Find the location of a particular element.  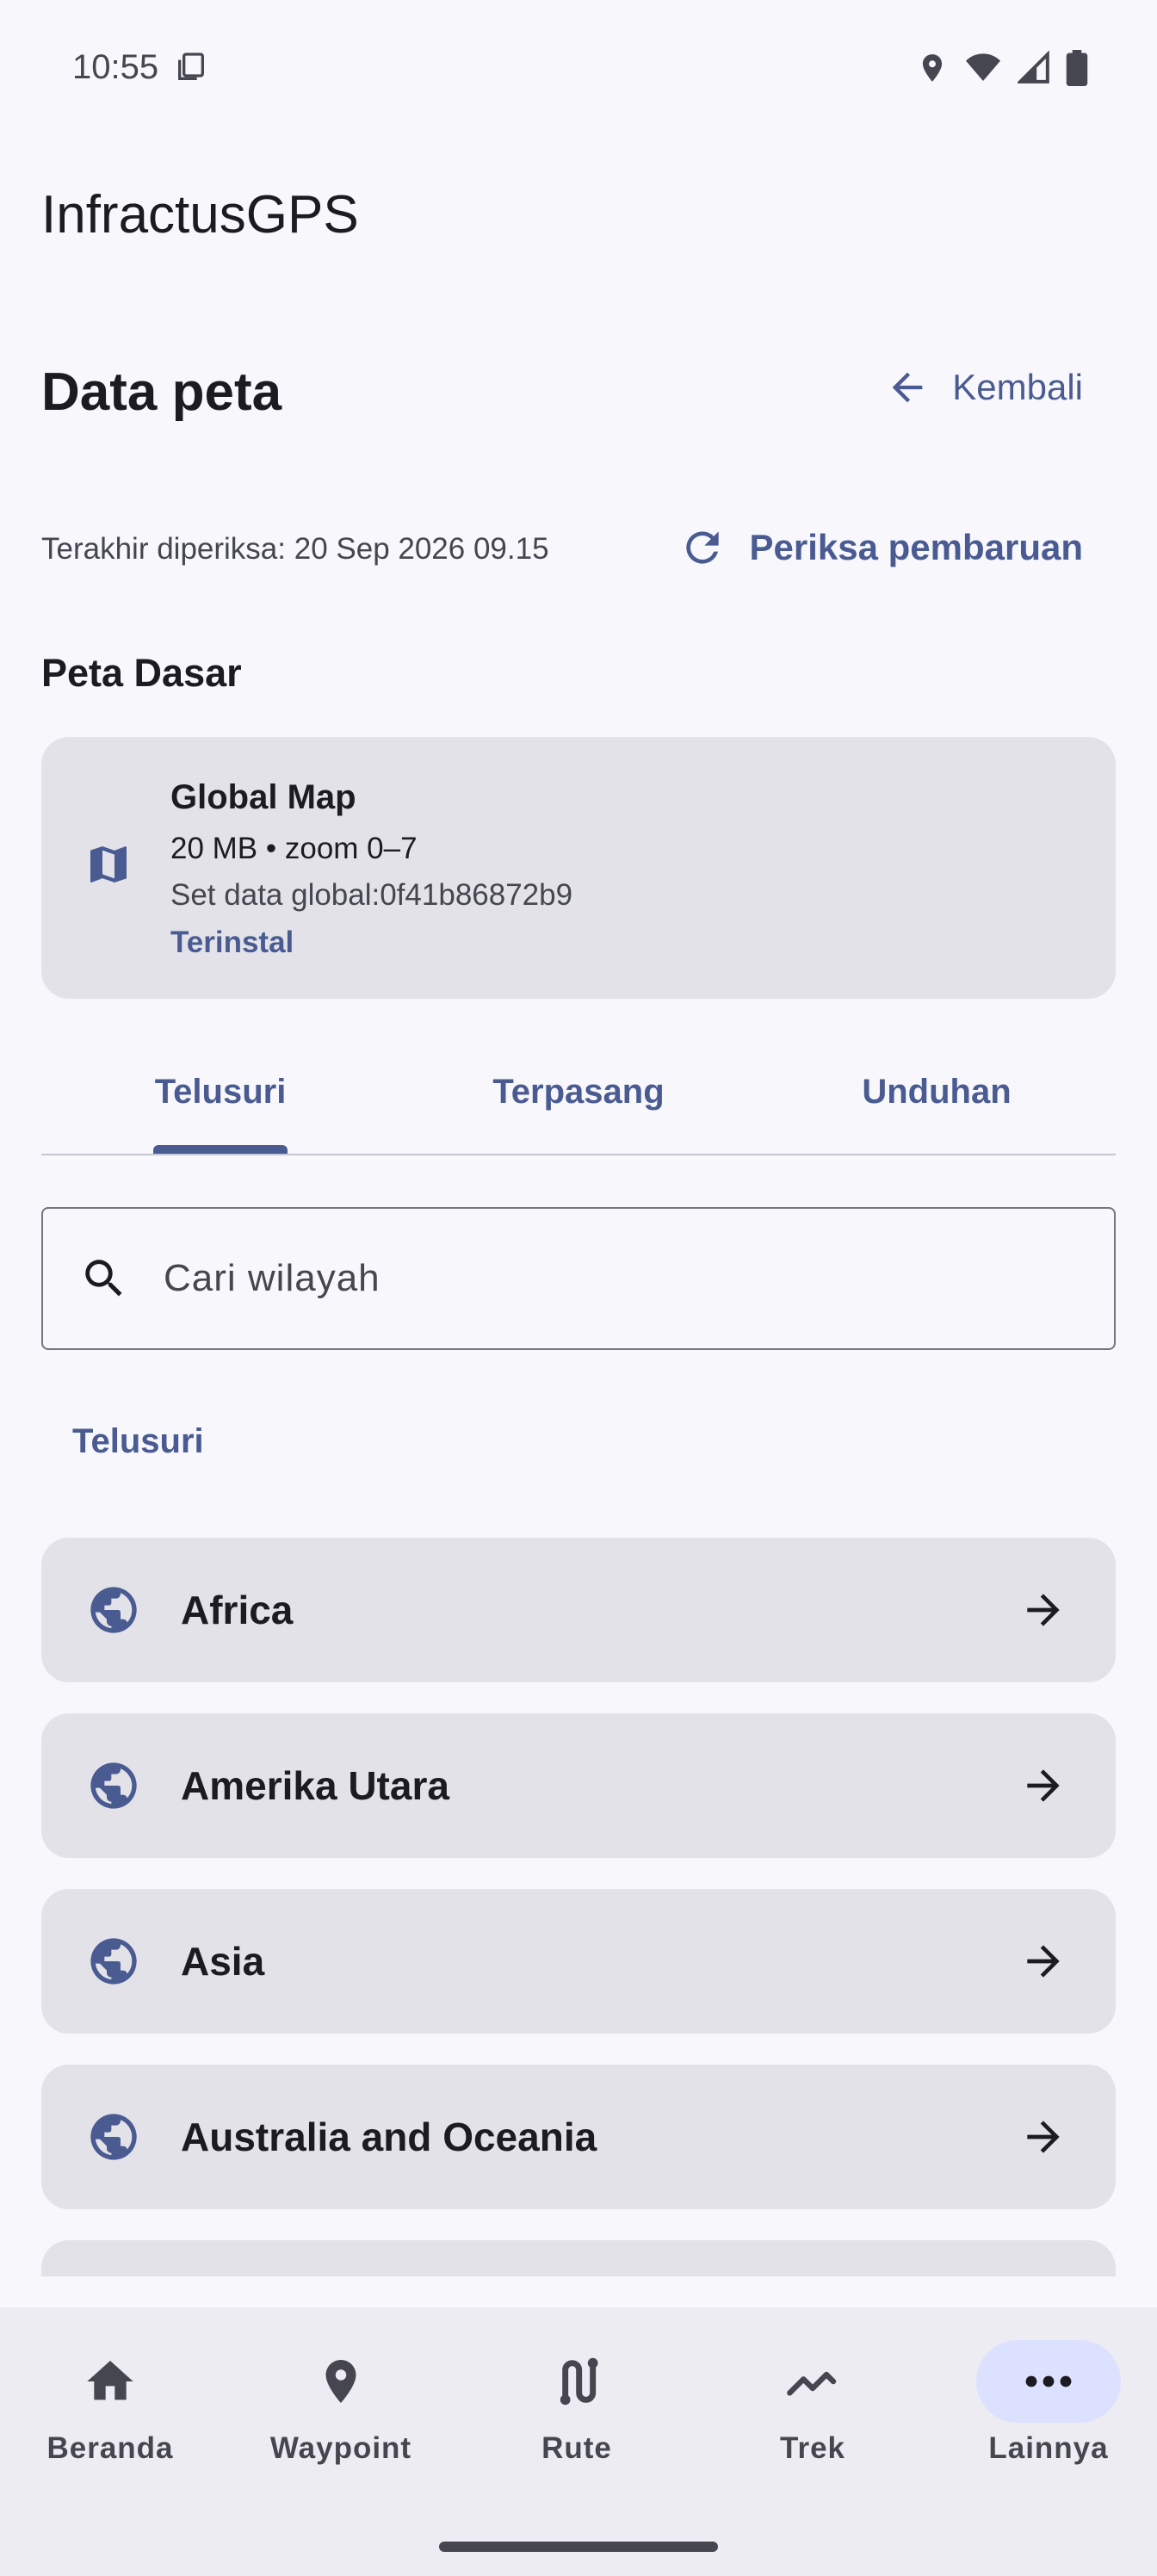

search-field is located at coordinates (579, 1278).